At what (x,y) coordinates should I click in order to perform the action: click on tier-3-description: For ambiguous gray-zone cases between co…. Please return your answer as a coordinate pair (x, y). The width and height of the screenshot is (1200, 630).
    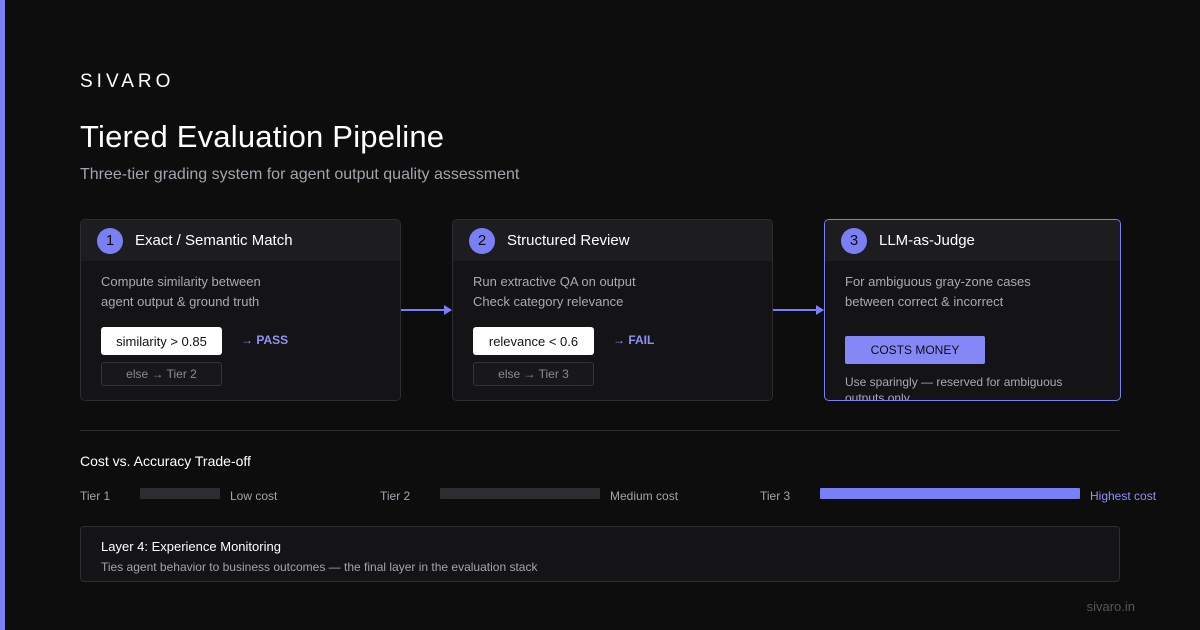
    Looking at the image, I should click on (938, 291).